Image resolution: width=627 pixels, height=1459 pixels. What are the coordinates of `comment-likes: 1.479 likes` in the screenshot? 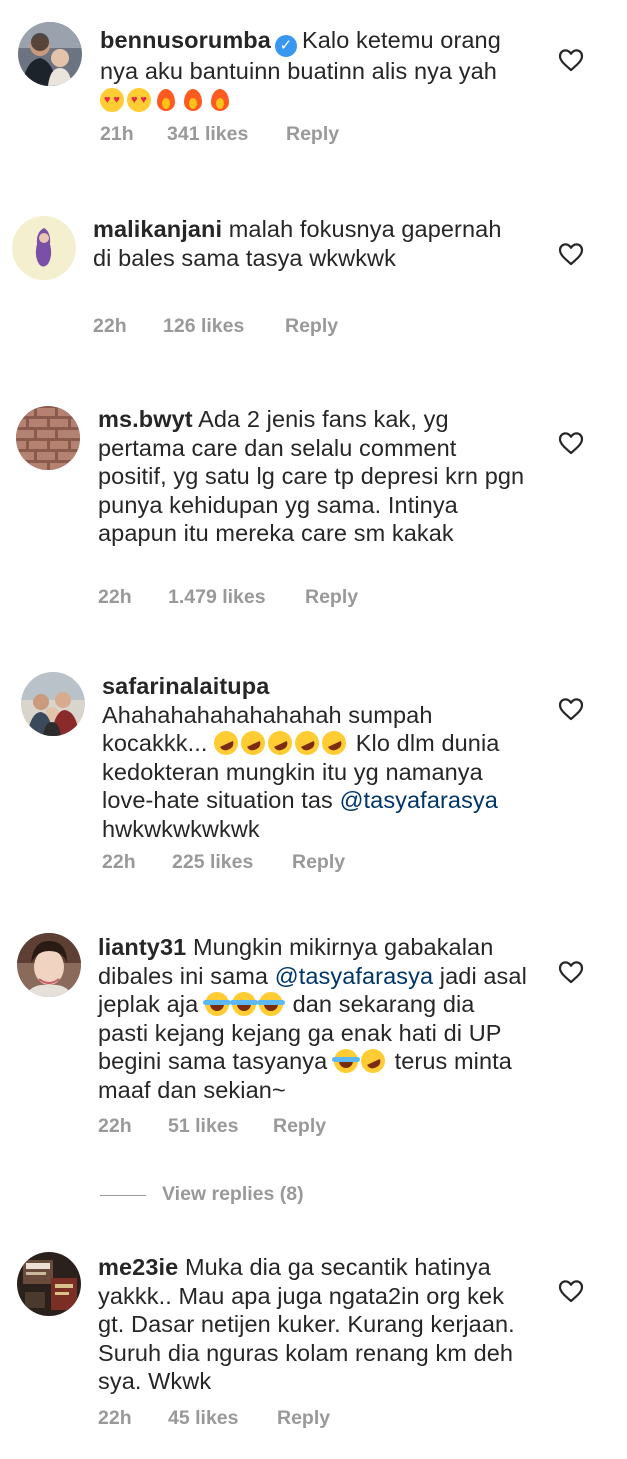 It's located at (217, 597).